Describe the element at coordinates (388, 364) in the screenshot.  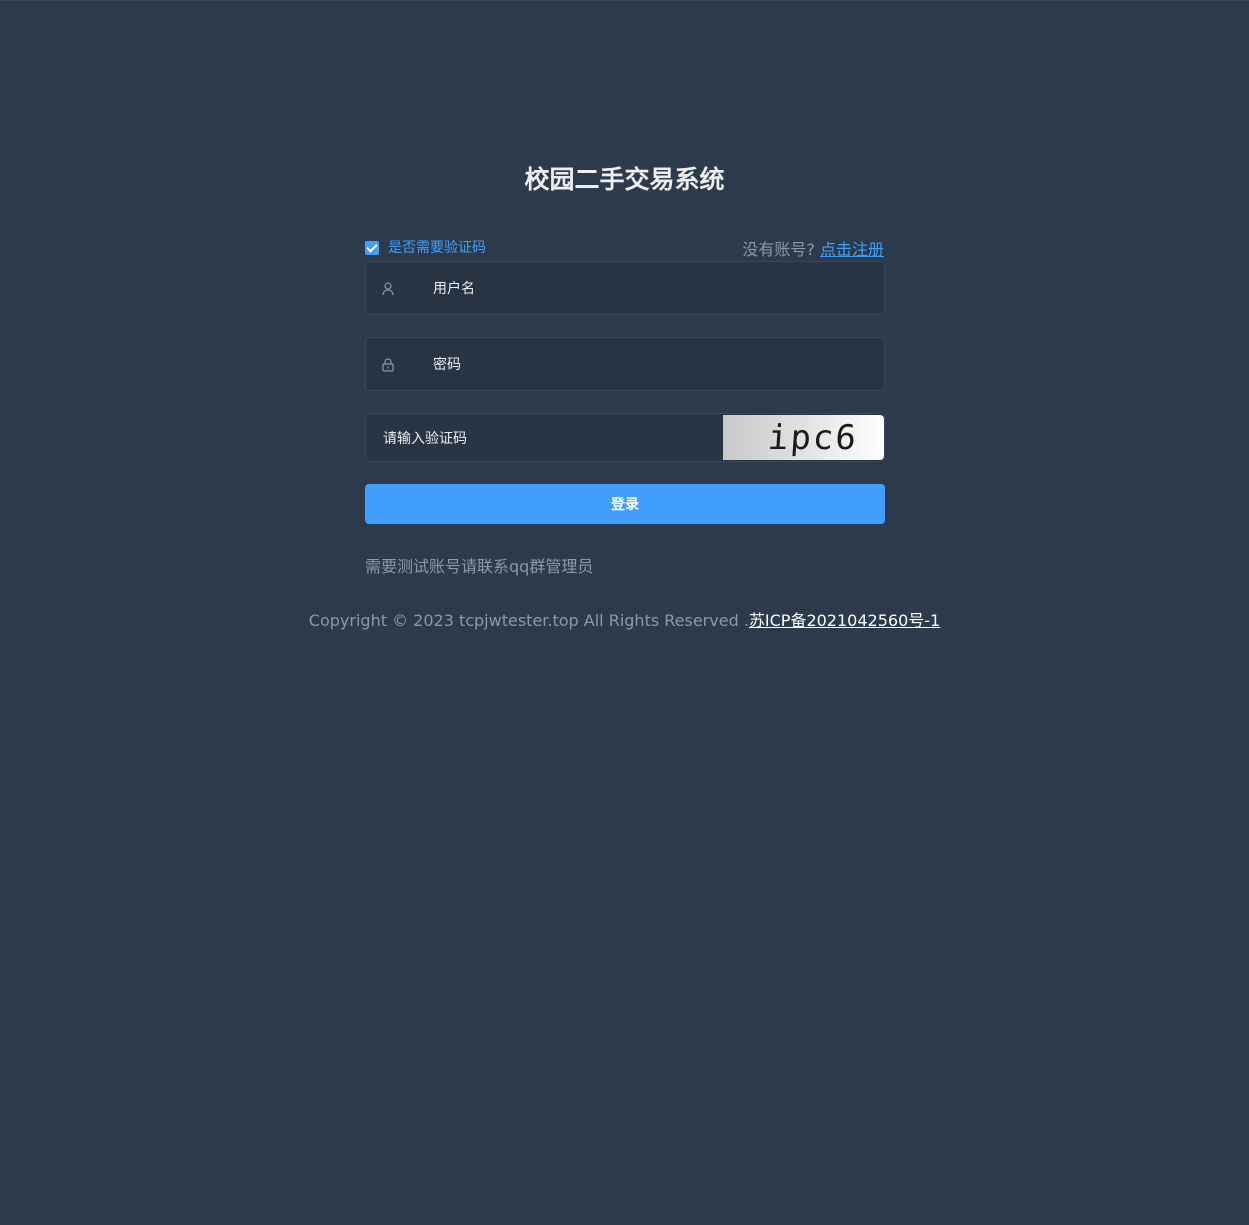
I see `lock-icon` at that location.